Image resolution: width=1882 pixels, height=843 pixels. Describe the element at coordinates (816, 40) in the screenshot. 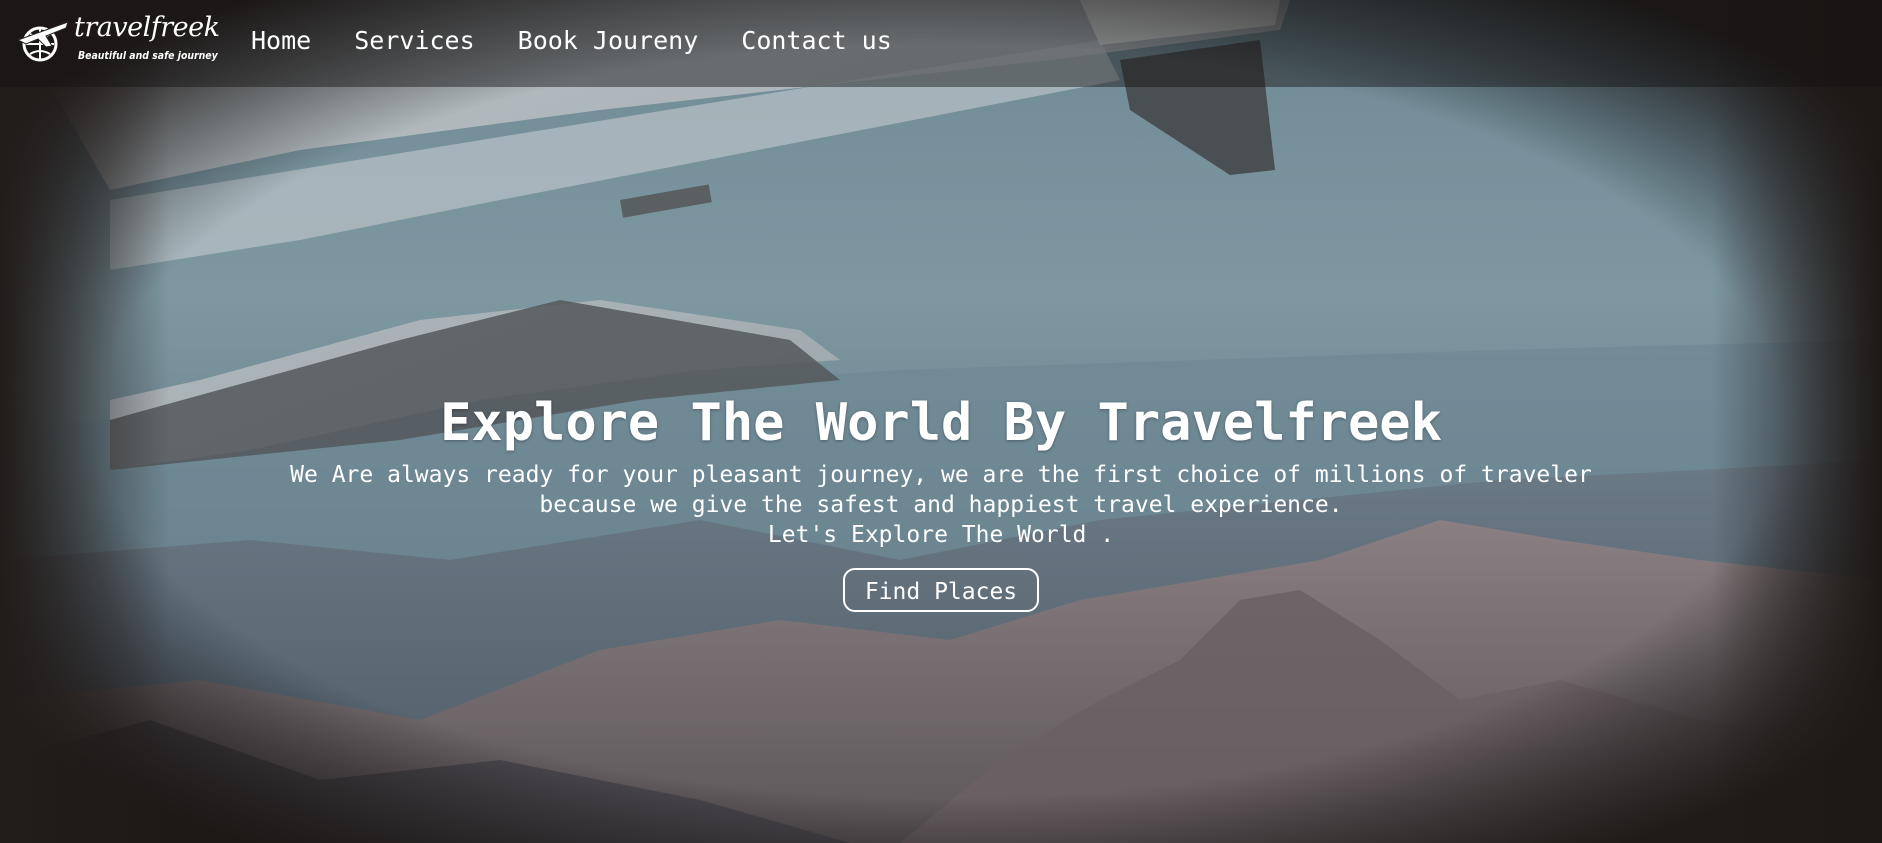

I see `nav-link-contact-us: Contact us` at that location.